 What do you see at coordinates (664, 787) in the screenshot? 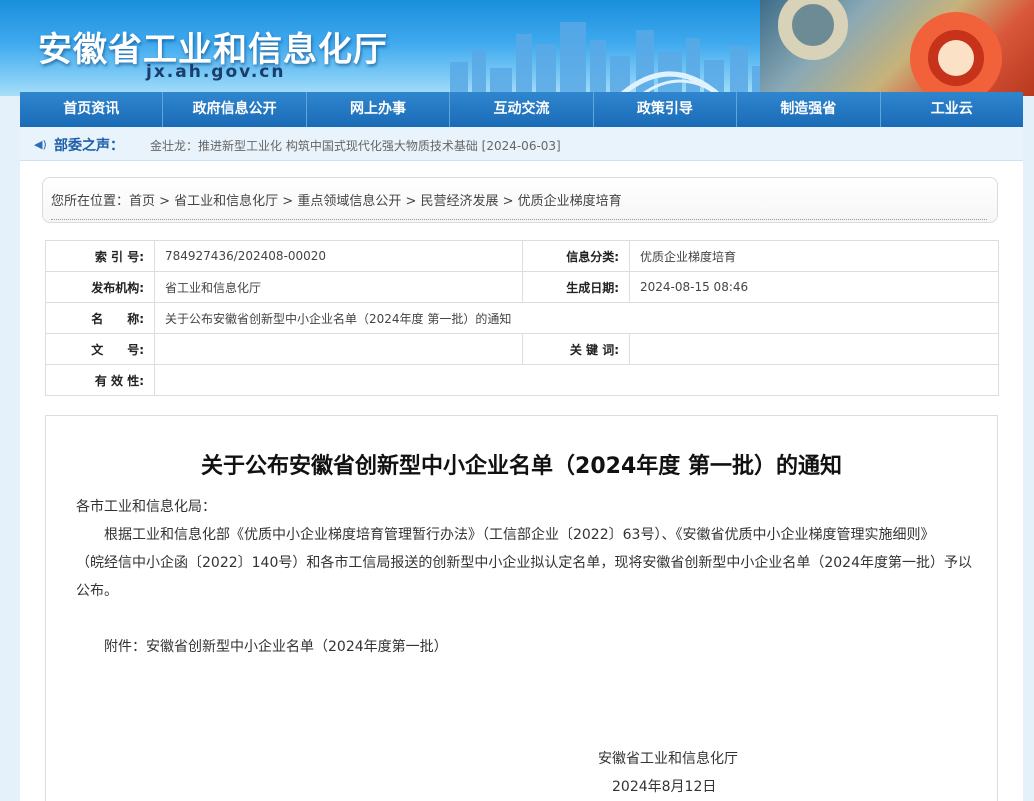
I see `article-sign-date: 2024年8月12日` at bounding box center [664, 787].